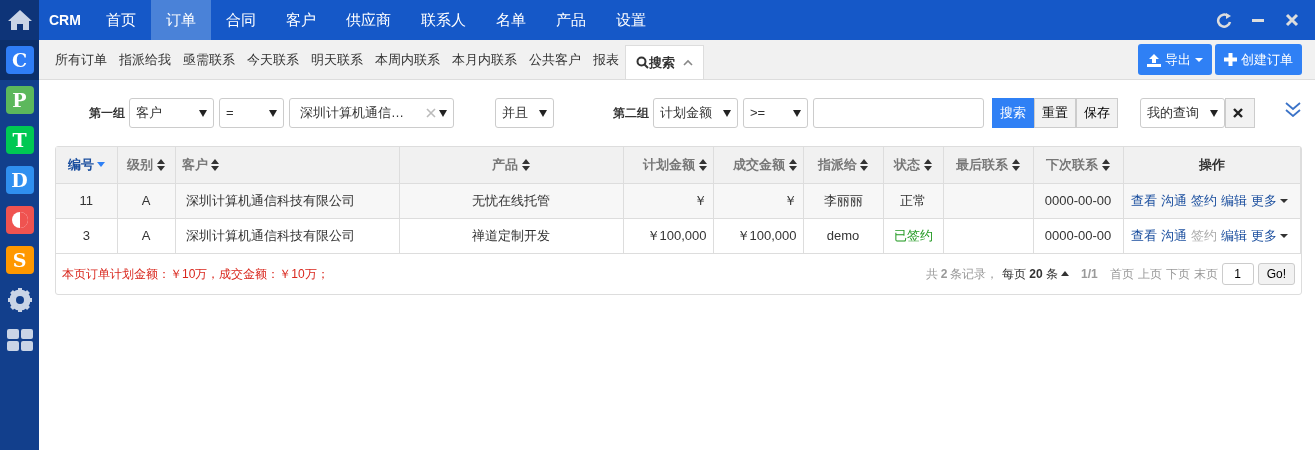 This screenshot has width=1315, height=450. What do you see at coordinates (107, 113) in the screenshot?
I see `group-label: 第一组` at bounding box center [107, 113].